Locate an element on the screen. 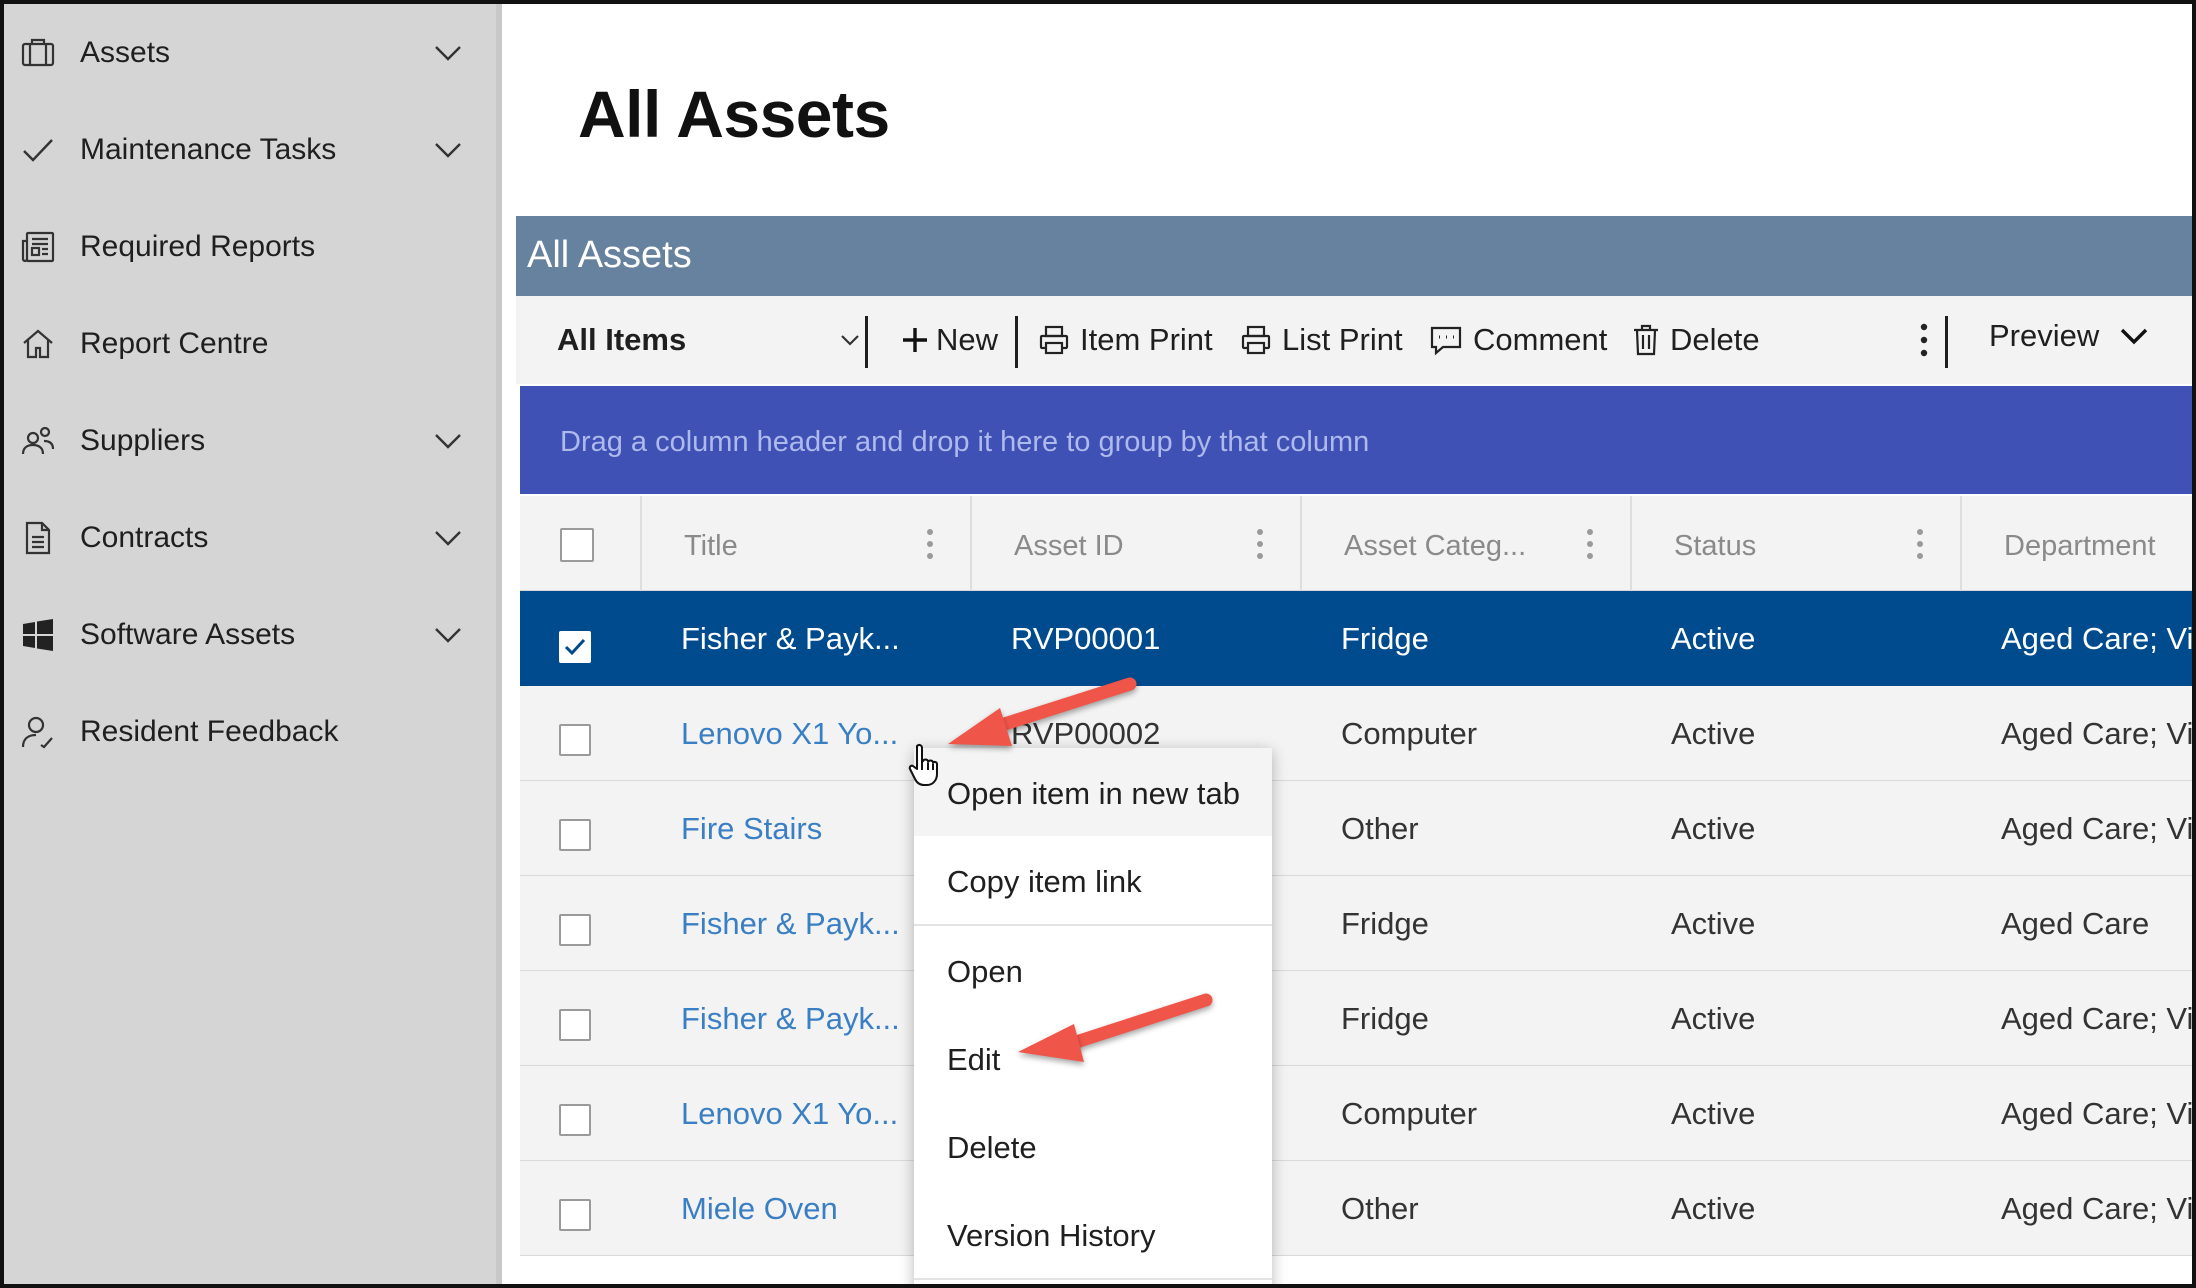 The height and width of the screenshot is (1288, 2196). comment-button: Comment is located at coordinates (1518, 340).